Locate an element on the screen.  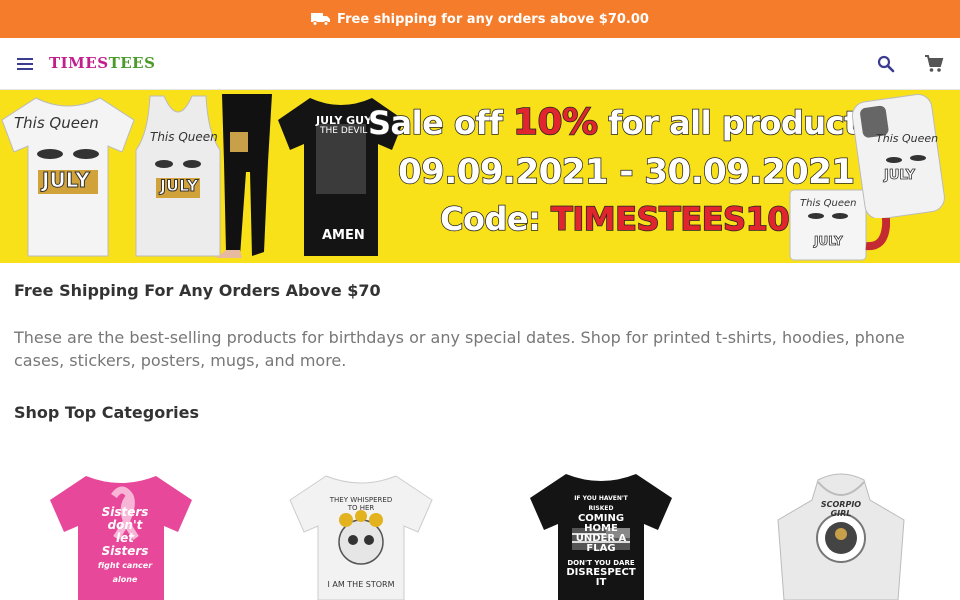
shipping-heading: Free Shipping For Any Orders Above $70 is located at coordinates (197, 290).